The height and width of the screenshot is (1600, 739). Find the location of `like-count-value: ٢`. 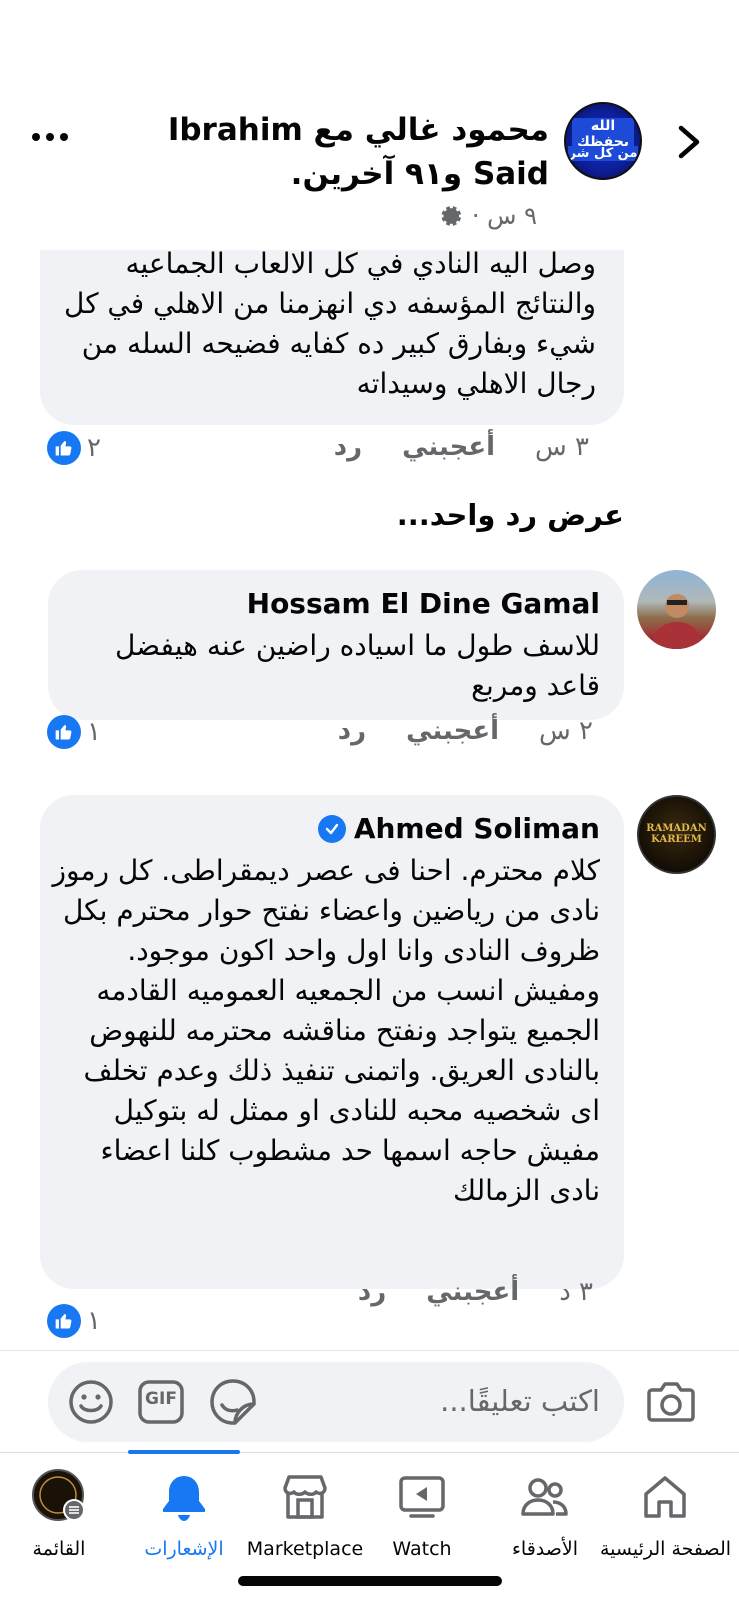

like-count-value: ٢ is located at coordinates (94, 448).